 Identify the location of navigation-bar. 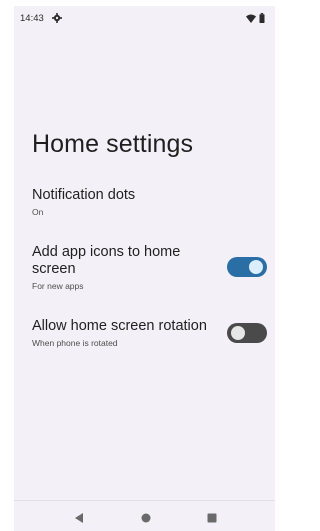
(144, 515).